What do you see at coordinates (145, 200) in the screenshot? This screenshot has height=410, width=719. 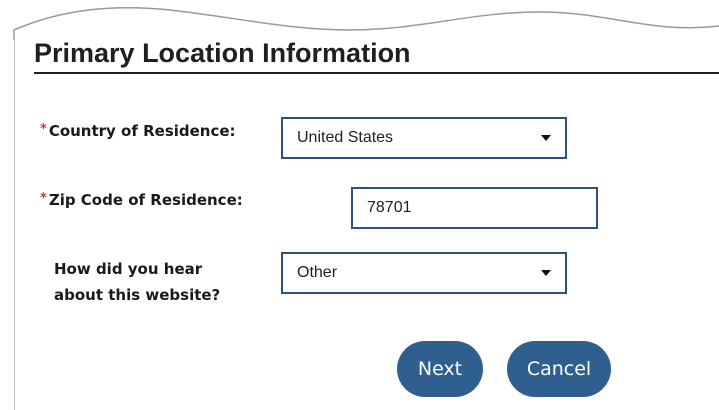 I see `zip-label-text: Zip Code of Residence:` at bounding box center [145, 200].